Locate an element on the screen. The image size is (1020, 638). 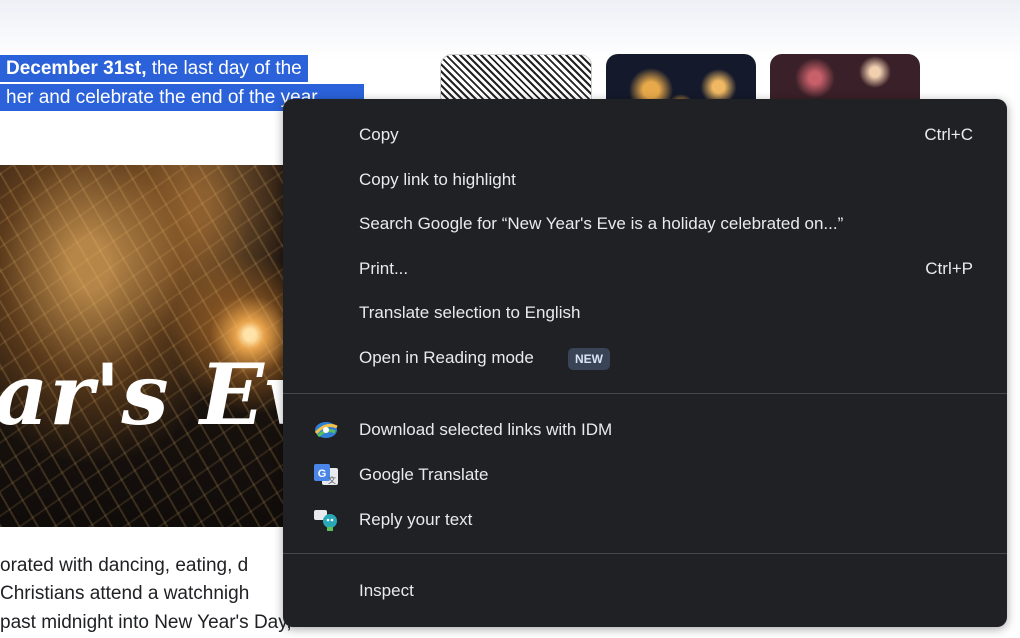
menu-item-label: Google Translate is located at coordinates (424, 474).